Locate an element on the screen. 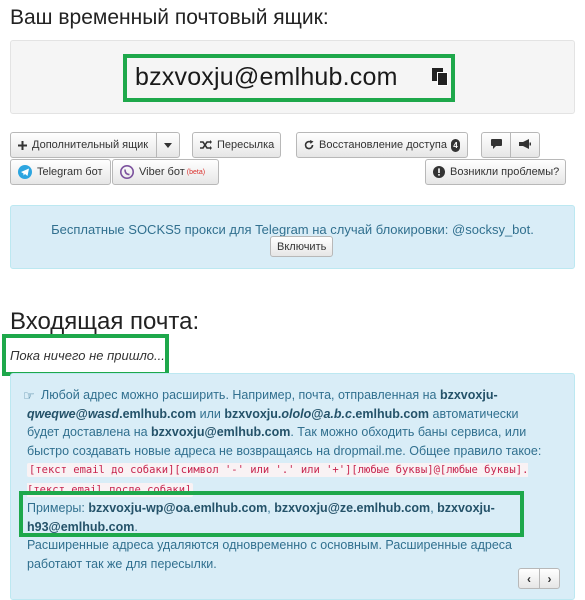 This screenshot has height=600, width=585. help-pager: ‹ › is located at coordinates (539, 578).